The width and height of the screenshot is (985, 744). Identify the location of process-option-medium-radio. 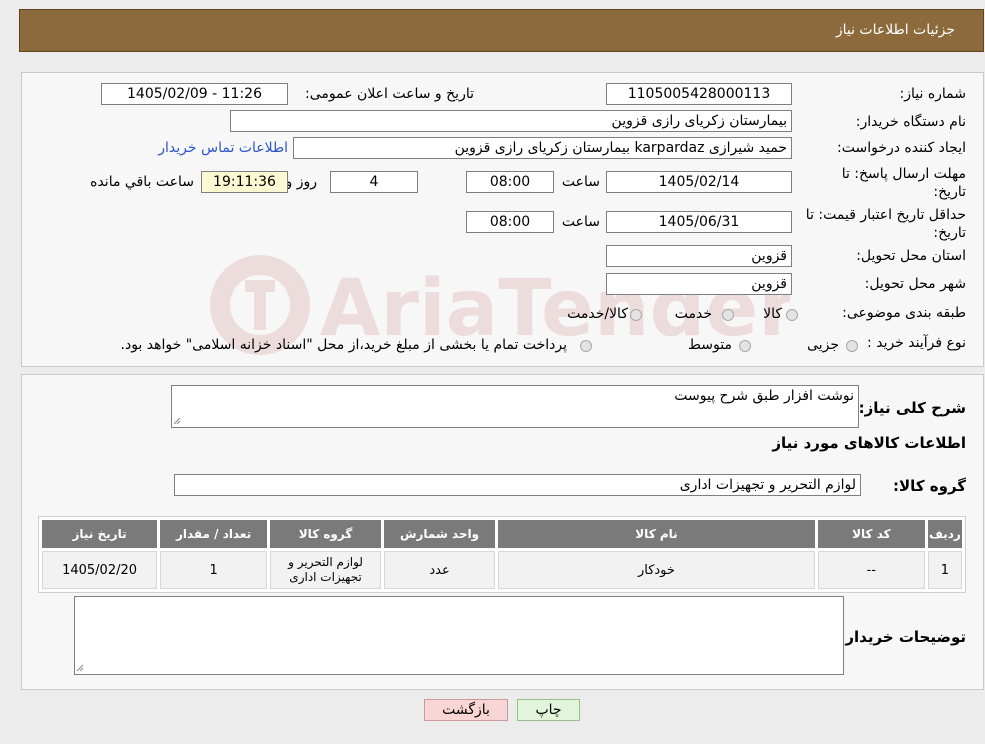
(745, 346).